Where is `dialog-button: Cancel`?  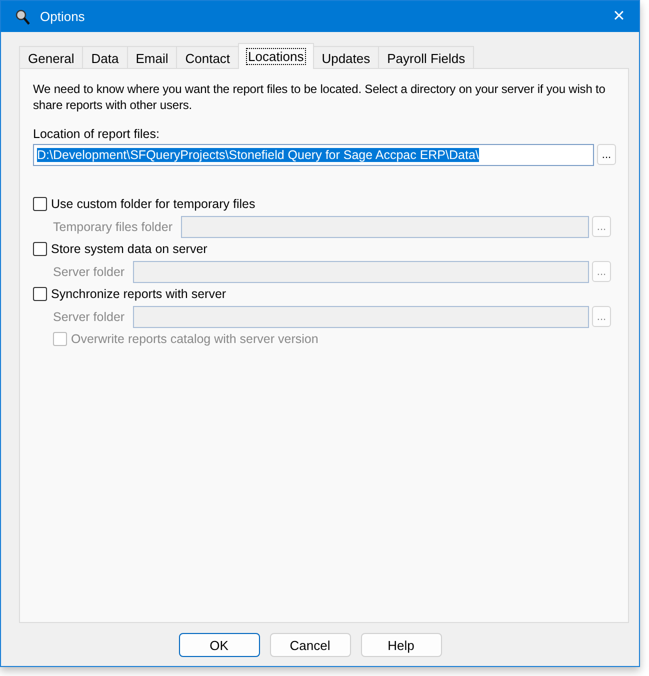 dialog-button: Cancel is located at coordinates (310, 645).